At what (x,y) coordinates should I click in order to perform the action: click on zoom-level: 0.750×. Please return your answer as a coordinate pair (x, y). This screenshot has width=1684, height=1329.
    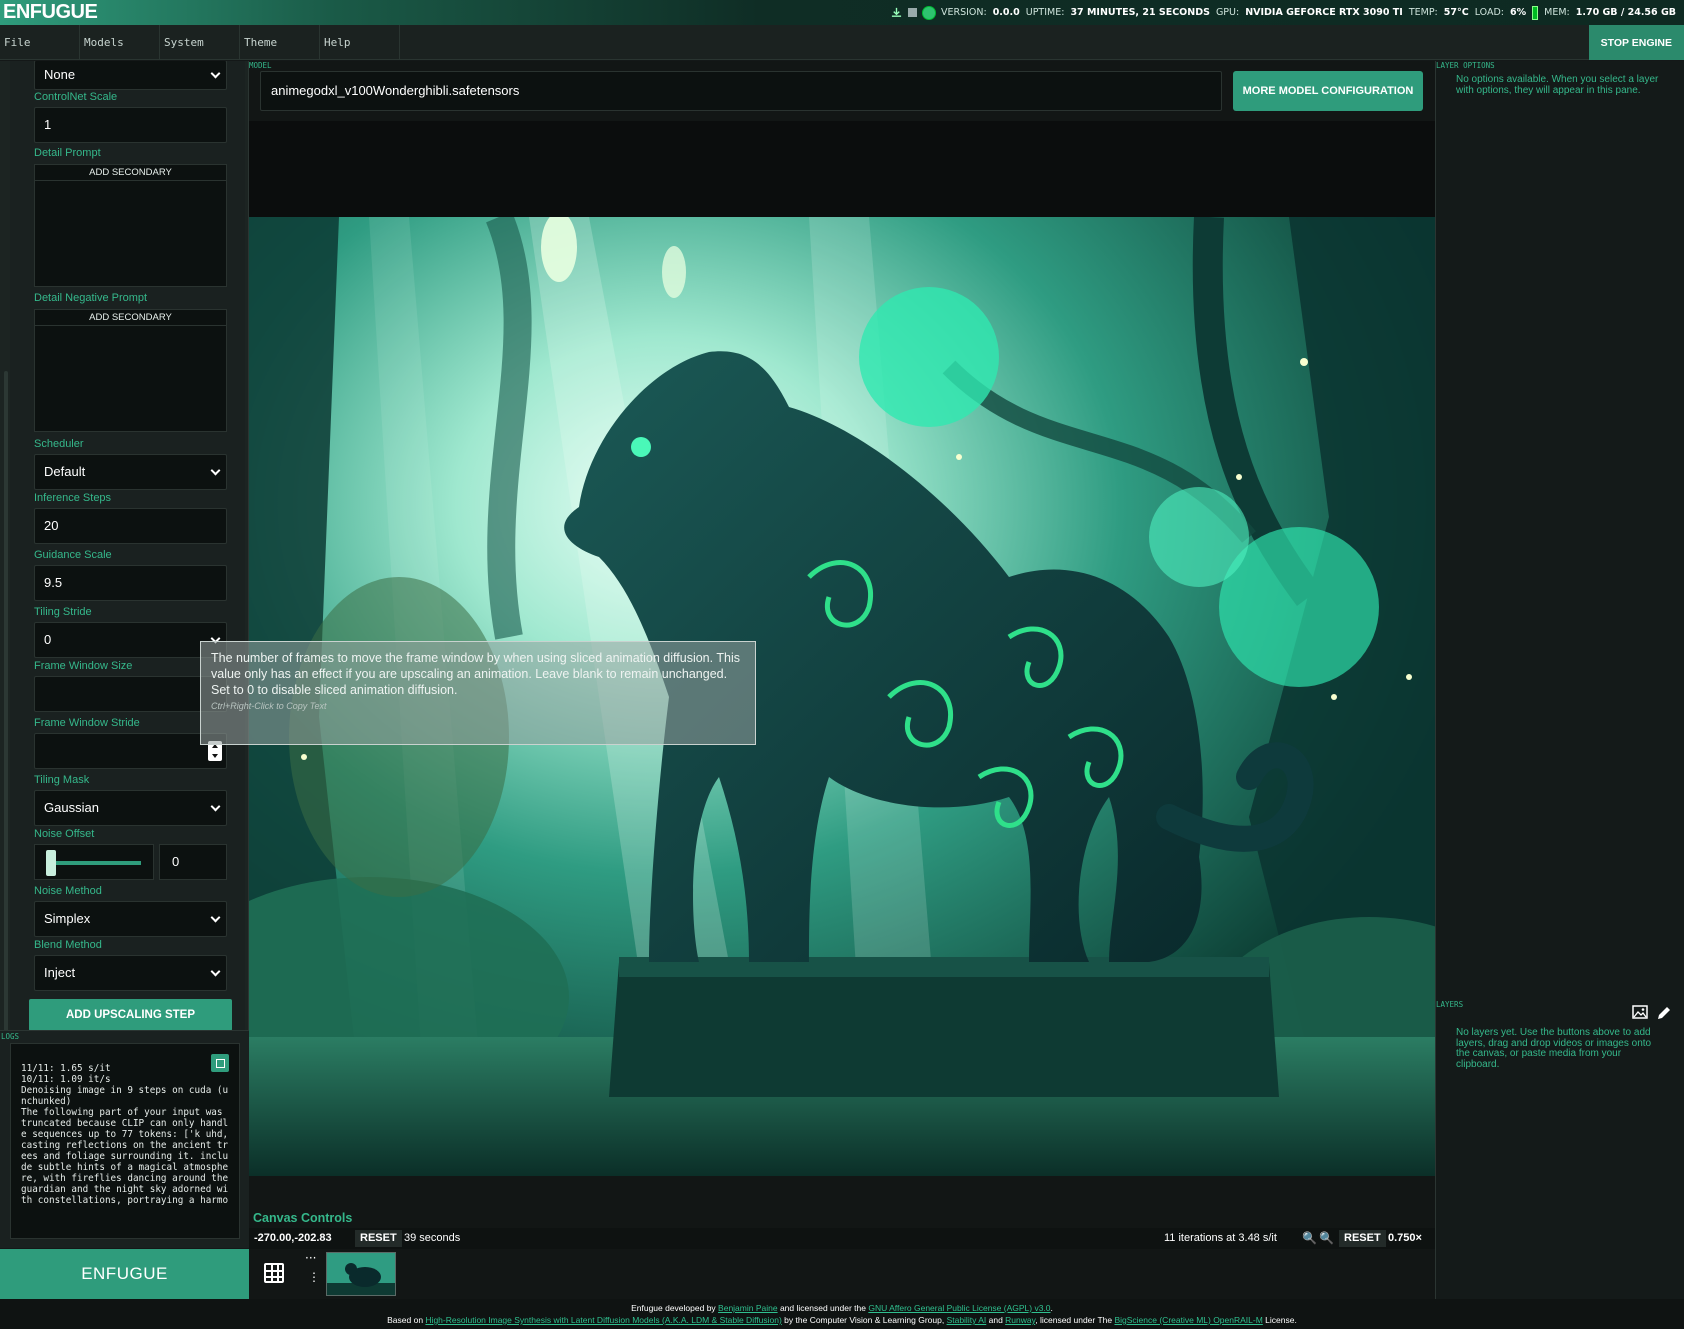
    Looking at the image, I should click on (1405, 1238).